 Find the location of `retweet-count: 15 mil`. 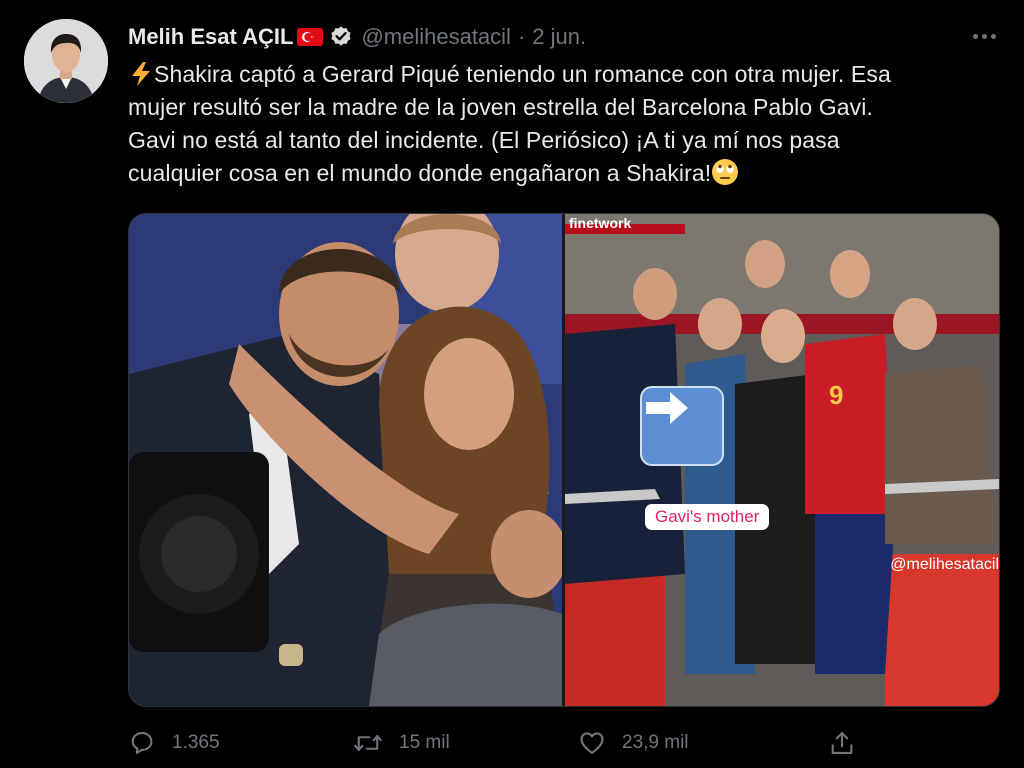

retweet-count: 15 mil is located at coordinates (424, 742).